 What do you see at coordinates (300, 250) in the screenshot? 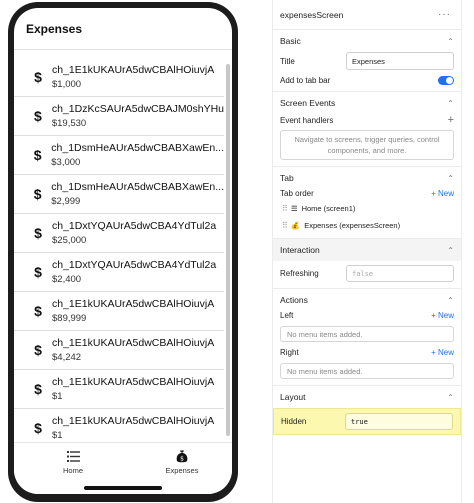
I see `section-title: Interaction` at bounding box center [300, 250].